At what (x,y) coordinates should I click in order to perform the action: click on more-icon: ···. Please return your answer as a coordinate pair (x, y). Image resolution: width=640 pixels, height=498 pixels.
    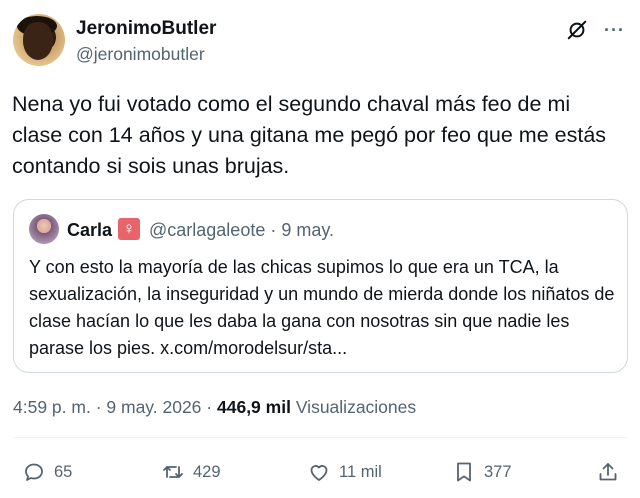
    Looking at the image, I should click on (614, 30).